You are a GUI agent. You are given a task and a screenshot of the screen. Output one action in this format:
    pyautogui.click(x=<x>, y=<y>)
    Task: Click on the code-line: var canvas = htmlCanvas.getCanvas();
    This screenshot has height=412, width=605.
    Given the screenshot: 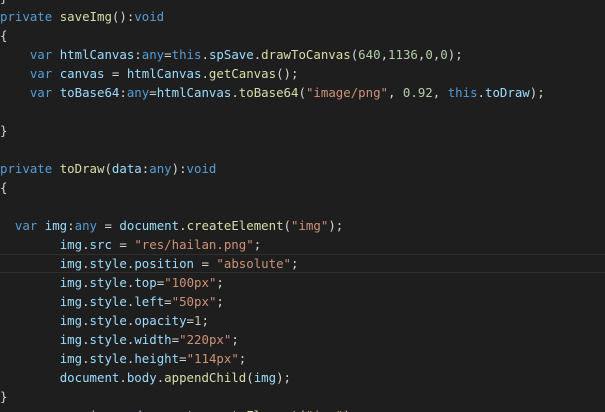 What is the action you would take?
    pyautogui.click(x=302, y=73)
    